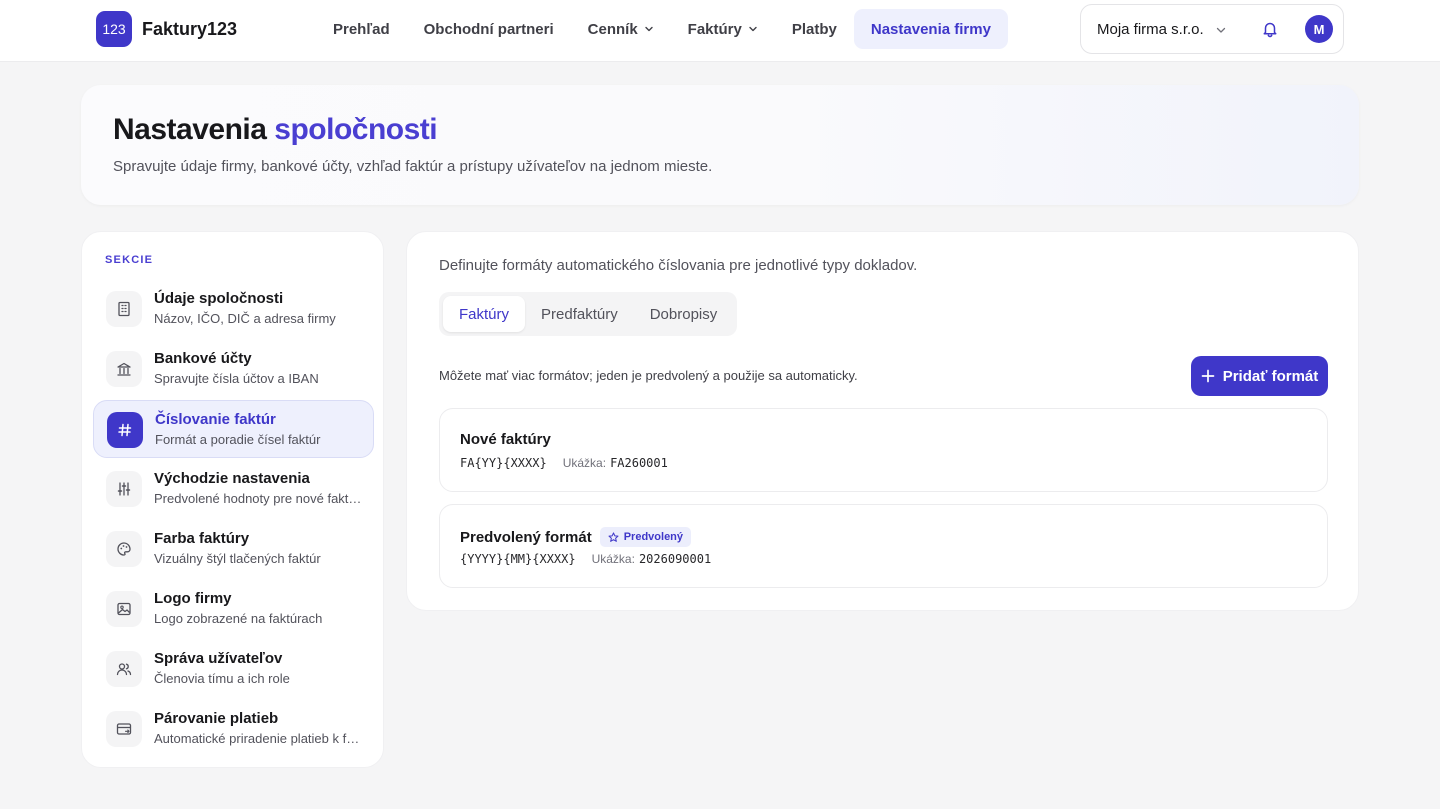 The width and height of the screenshot is (1440, 809). I want to click on default-badge-label: Predvolený, so click(653, 537).